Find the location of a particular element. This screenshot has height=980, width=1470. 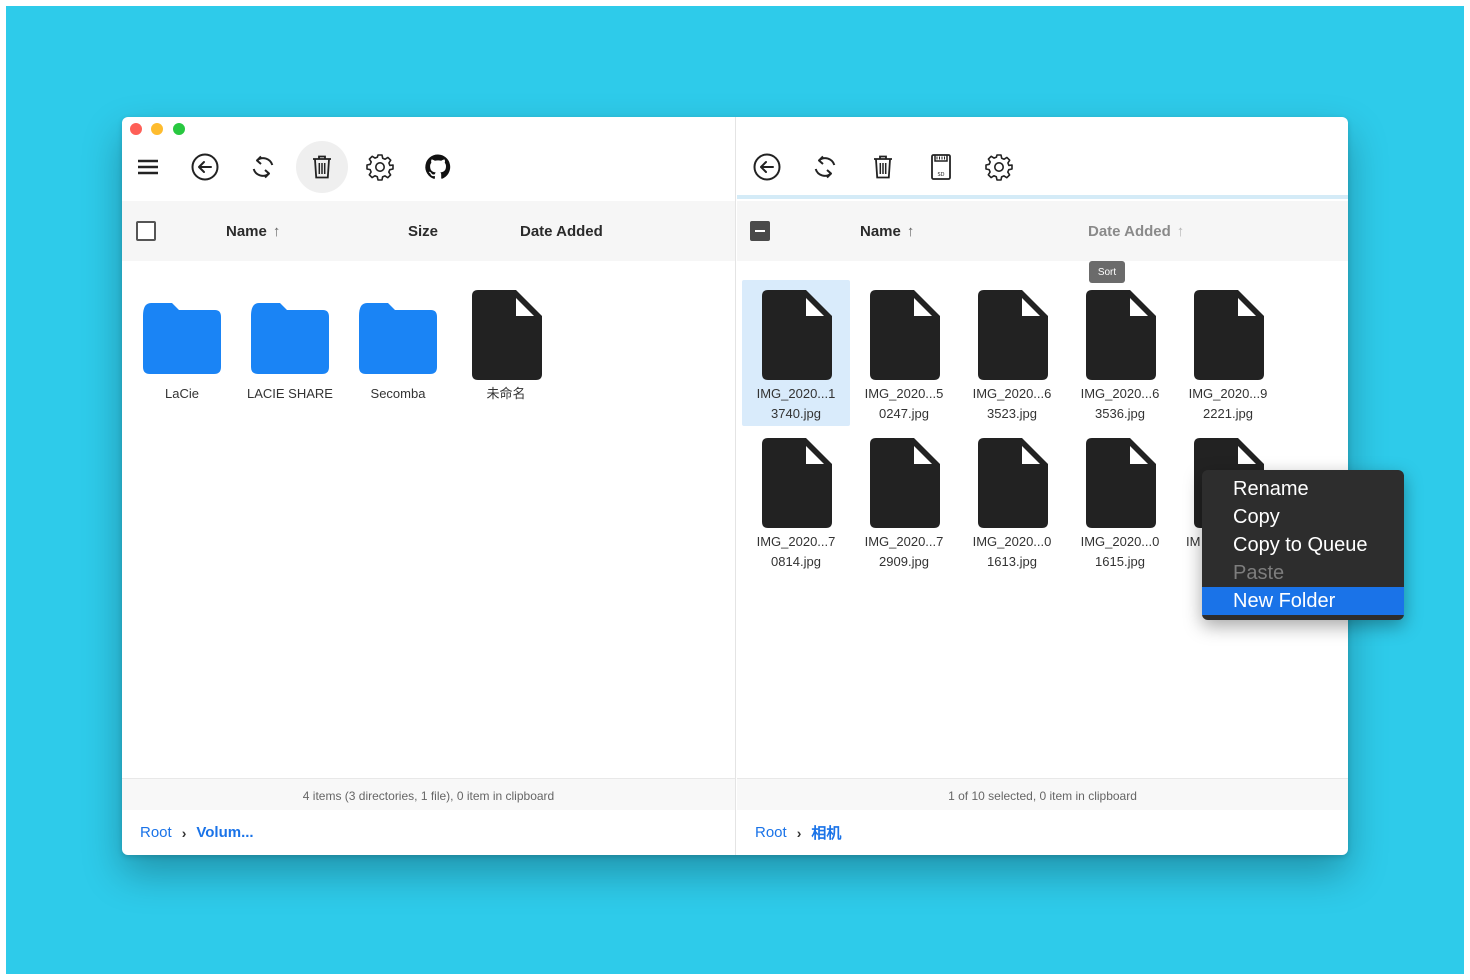

menu-button is located at coordinates (148, 167).